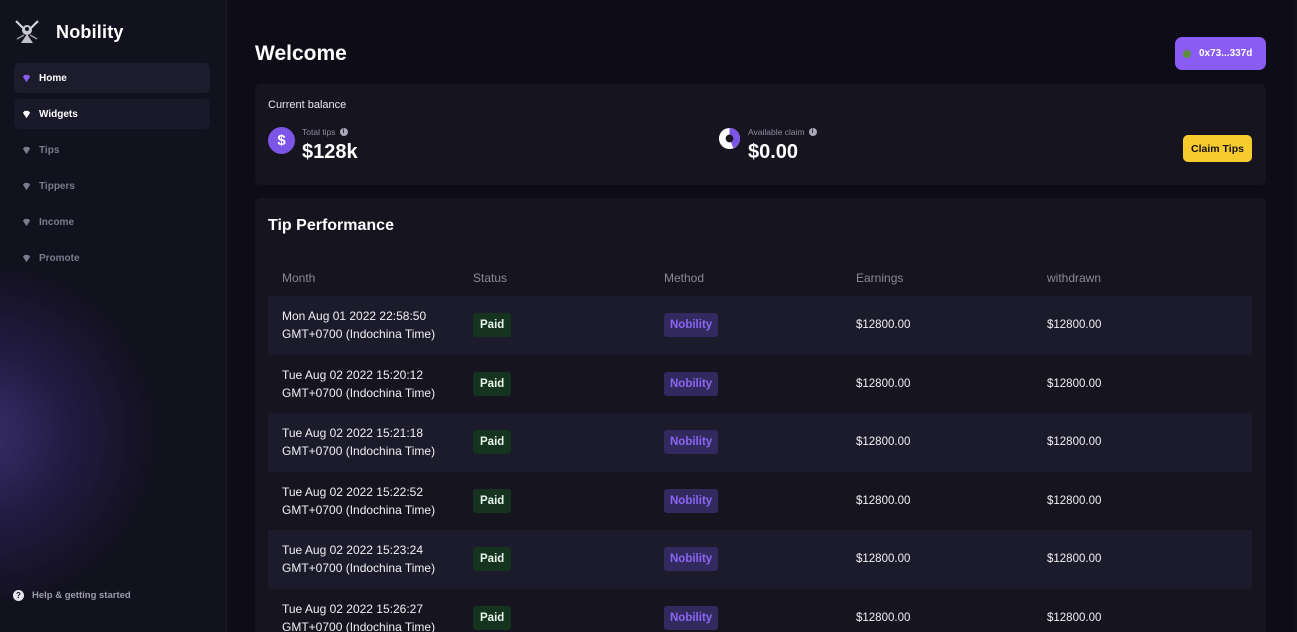  I want to click on brand: Nobility, so click(68, 32).